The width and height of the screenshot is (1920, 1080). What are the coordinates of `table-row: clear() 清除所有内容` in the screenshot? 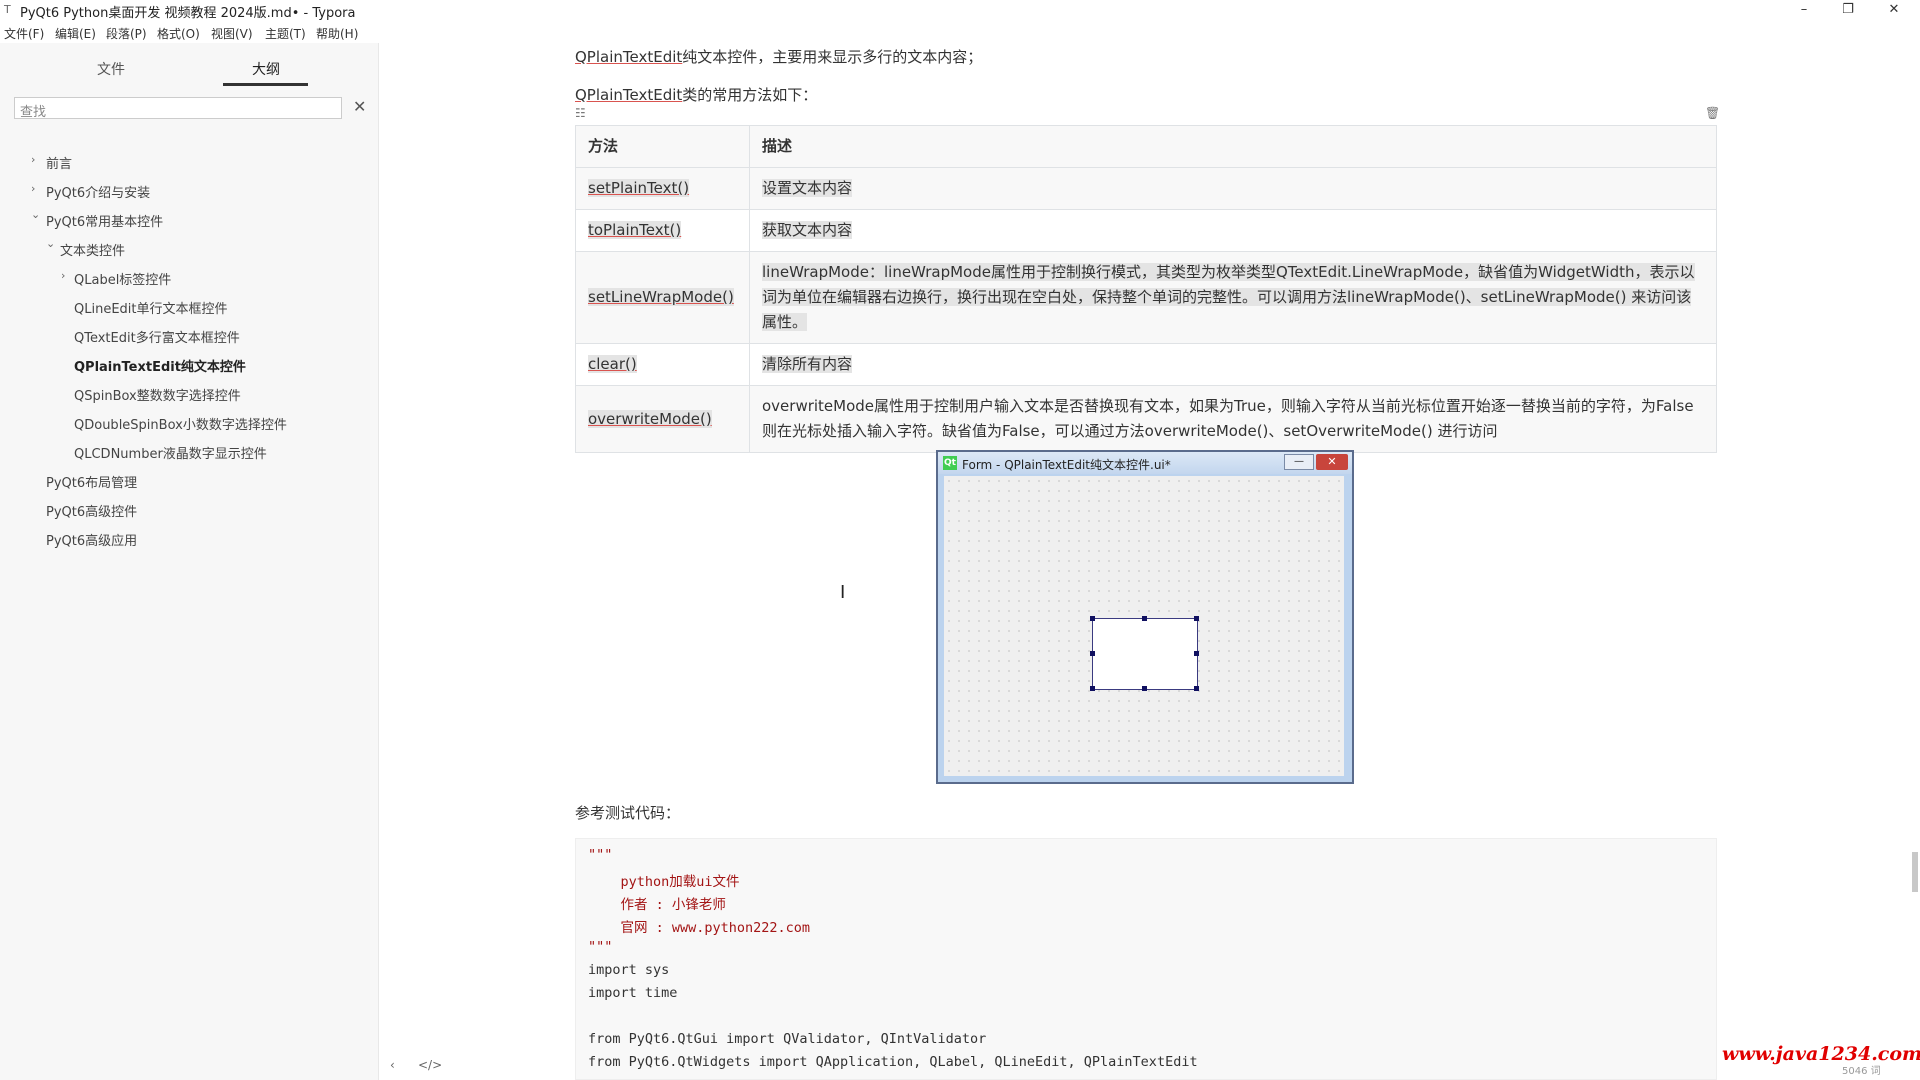 It's located at (1146, 364).